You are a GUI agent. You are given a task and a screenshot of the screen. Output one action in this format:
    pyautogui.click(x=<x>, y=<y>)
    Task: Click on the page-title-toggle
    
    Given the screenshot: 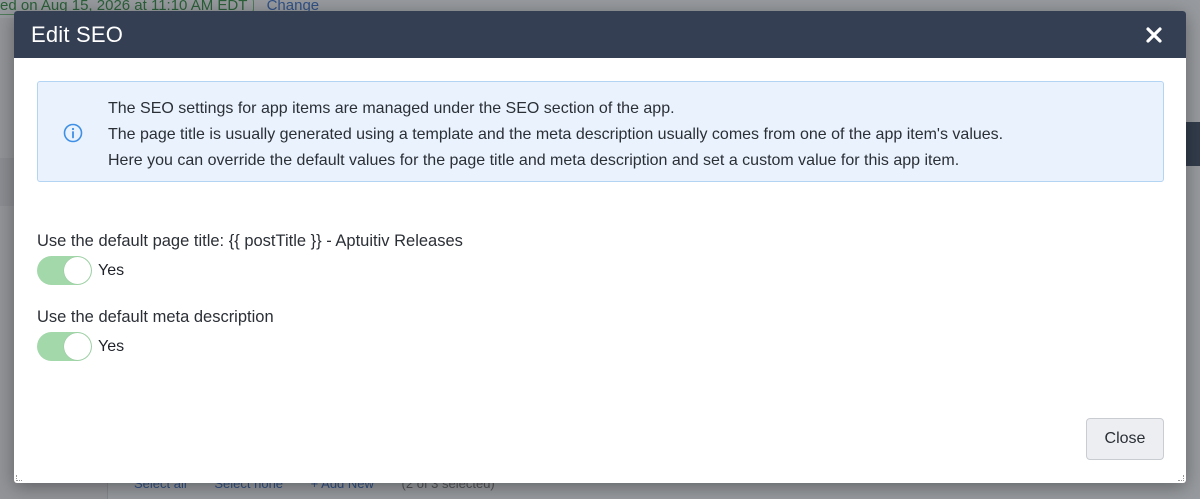 What is the action you would take?
    pyautogui.click(x=64, y=270)
    